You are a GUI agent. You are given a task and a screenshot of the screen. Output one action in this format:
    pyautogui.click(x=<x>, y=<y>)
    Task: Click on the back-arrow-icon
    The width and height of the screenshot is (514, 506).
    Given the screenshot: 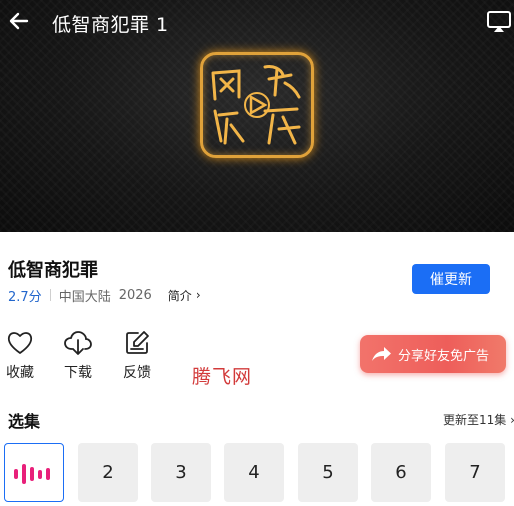 What is the action you would take?
    pyautogui.click(x=19, y=21)
    